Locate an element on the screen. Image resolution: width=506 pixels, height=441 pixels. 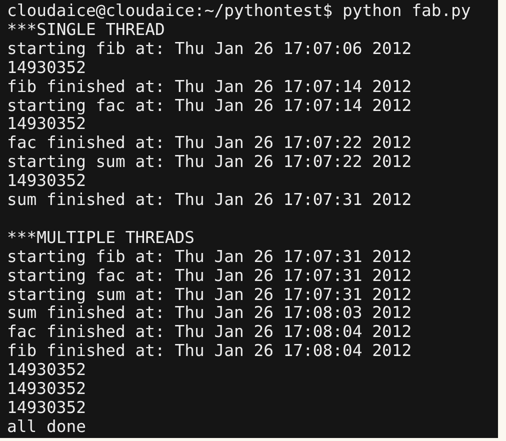
output-line: fib finished at: Thu Jan 26 17:07:14 2012 is located at coordinates (209, 87).